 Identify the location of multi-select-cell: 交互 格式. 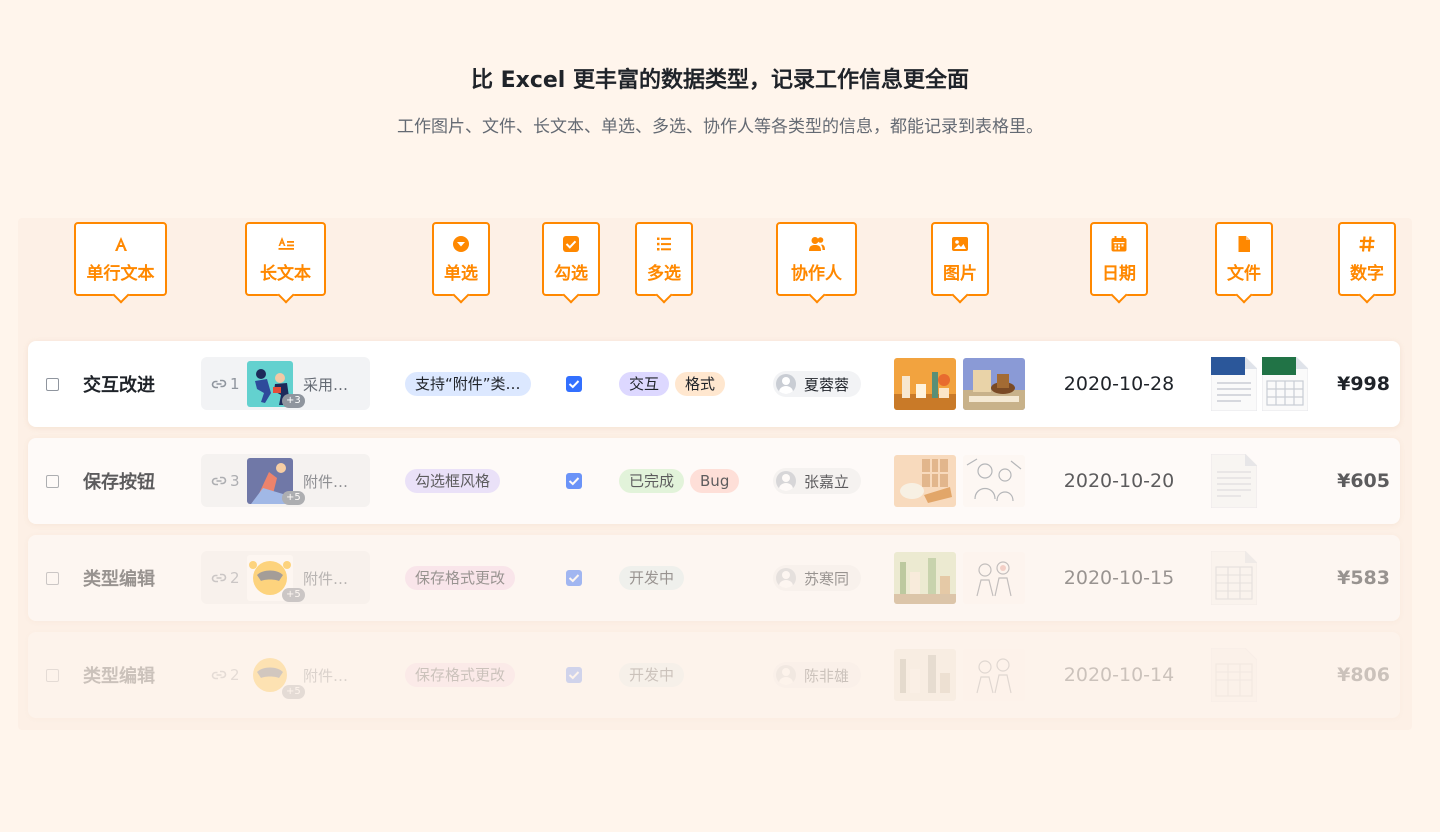
(675, 384).